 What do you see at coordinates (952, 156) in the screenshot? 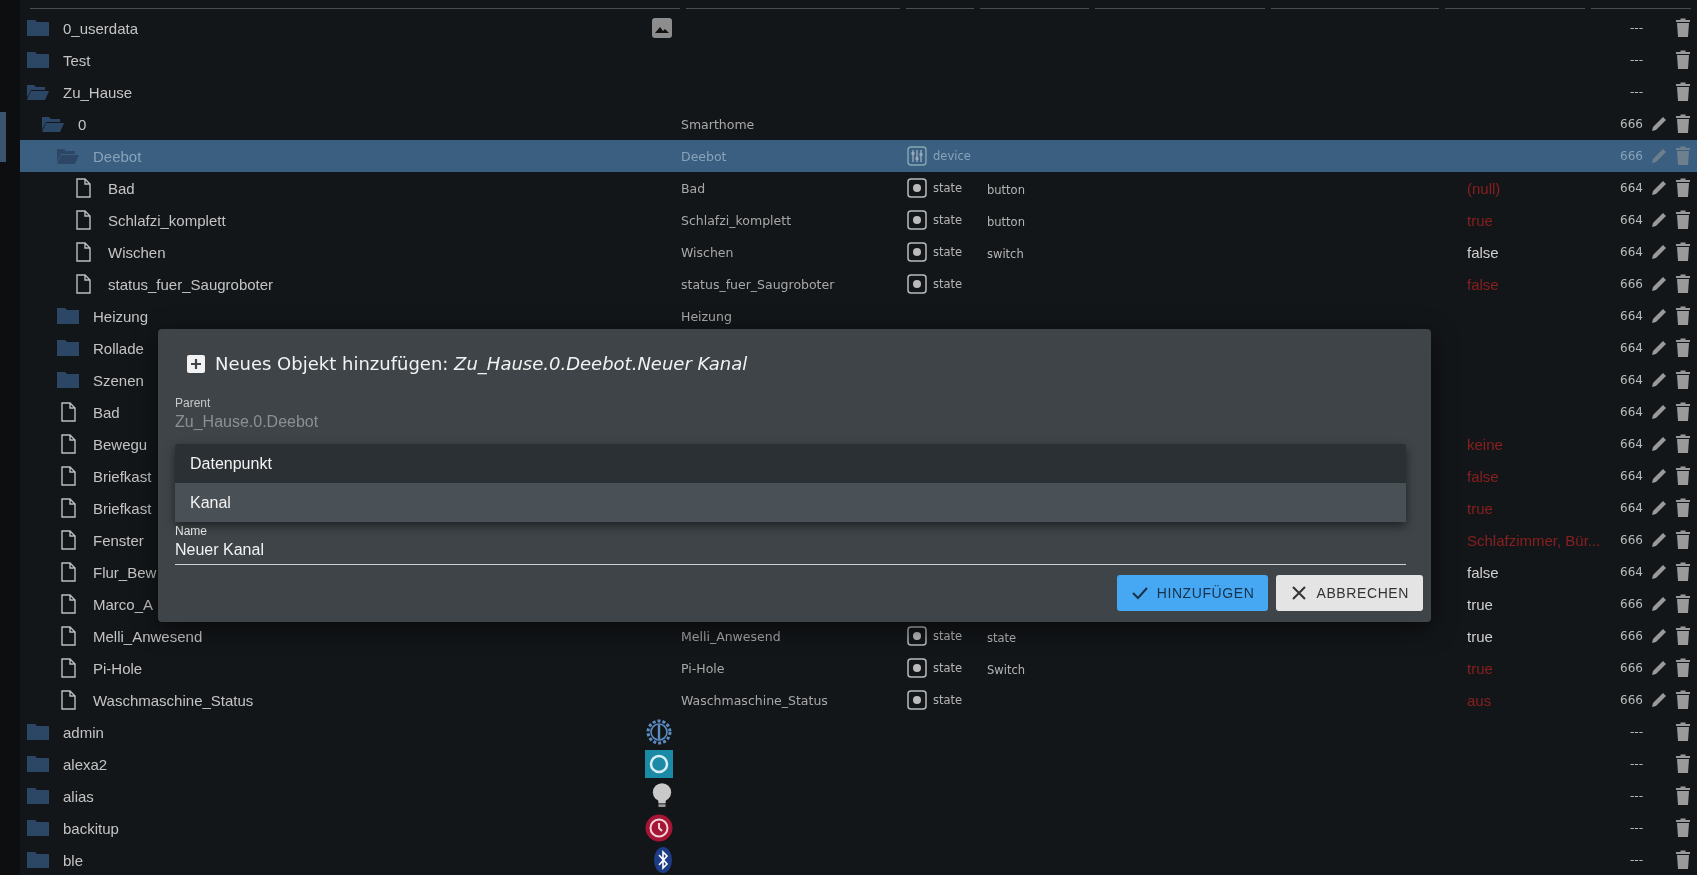
I see `object-type: device` at bounding box center [952, 156].